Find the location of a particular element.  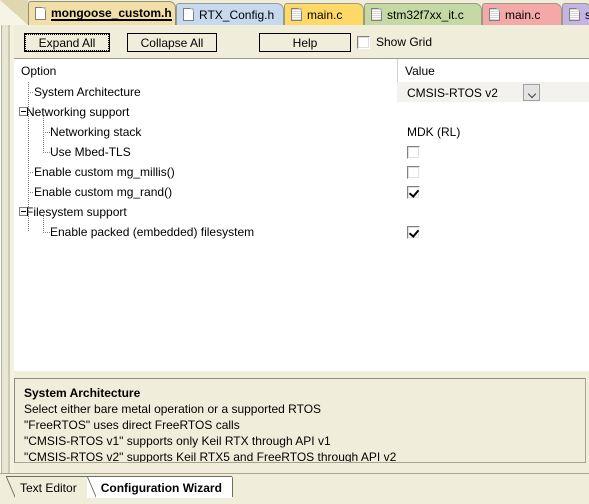

help-button: Help is located at coordinates (305, 42).